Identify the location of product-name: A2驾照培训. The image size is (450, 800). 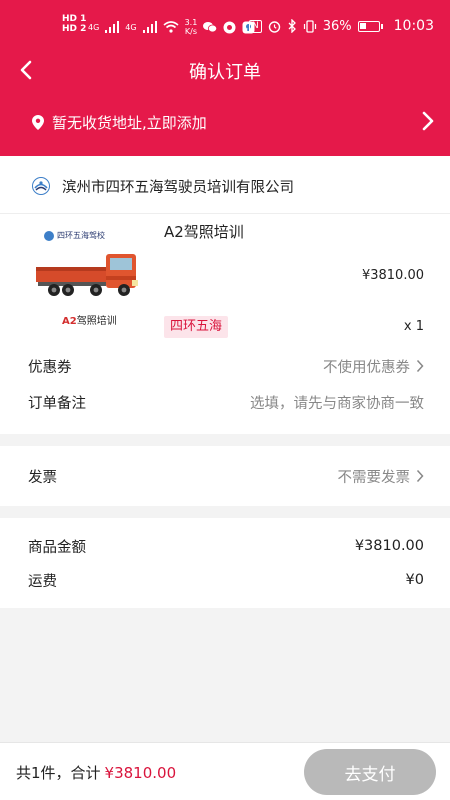
(204, 231).